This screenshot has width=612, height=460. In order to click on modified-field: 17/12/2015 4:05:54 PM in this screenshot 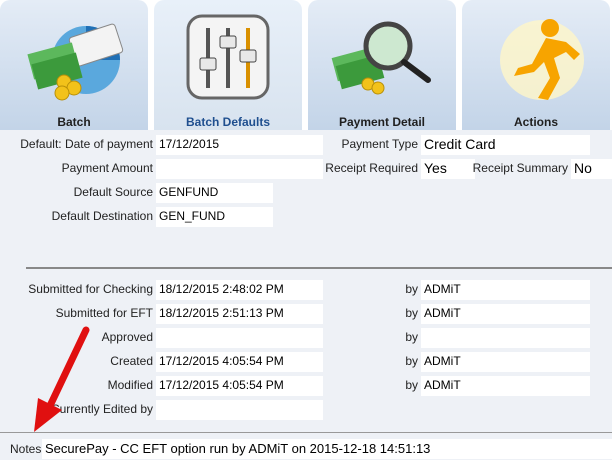, I will do `click(239, 386)`.